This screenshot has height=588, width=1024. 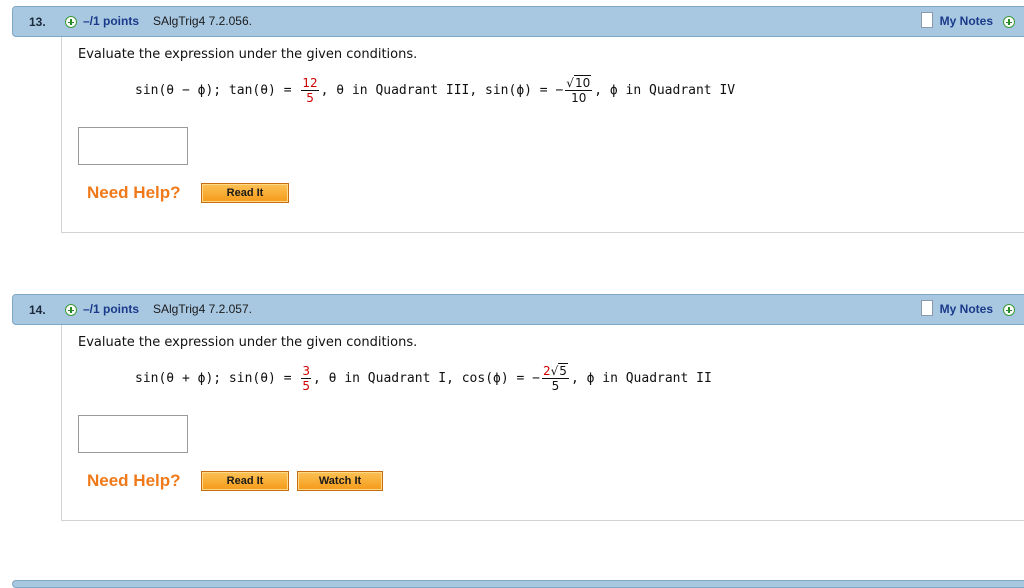 What do you see at coordinates (582, 82) in the screenshot?
I see `sqrt-radicand: 10` at bounding box center [582, 82].